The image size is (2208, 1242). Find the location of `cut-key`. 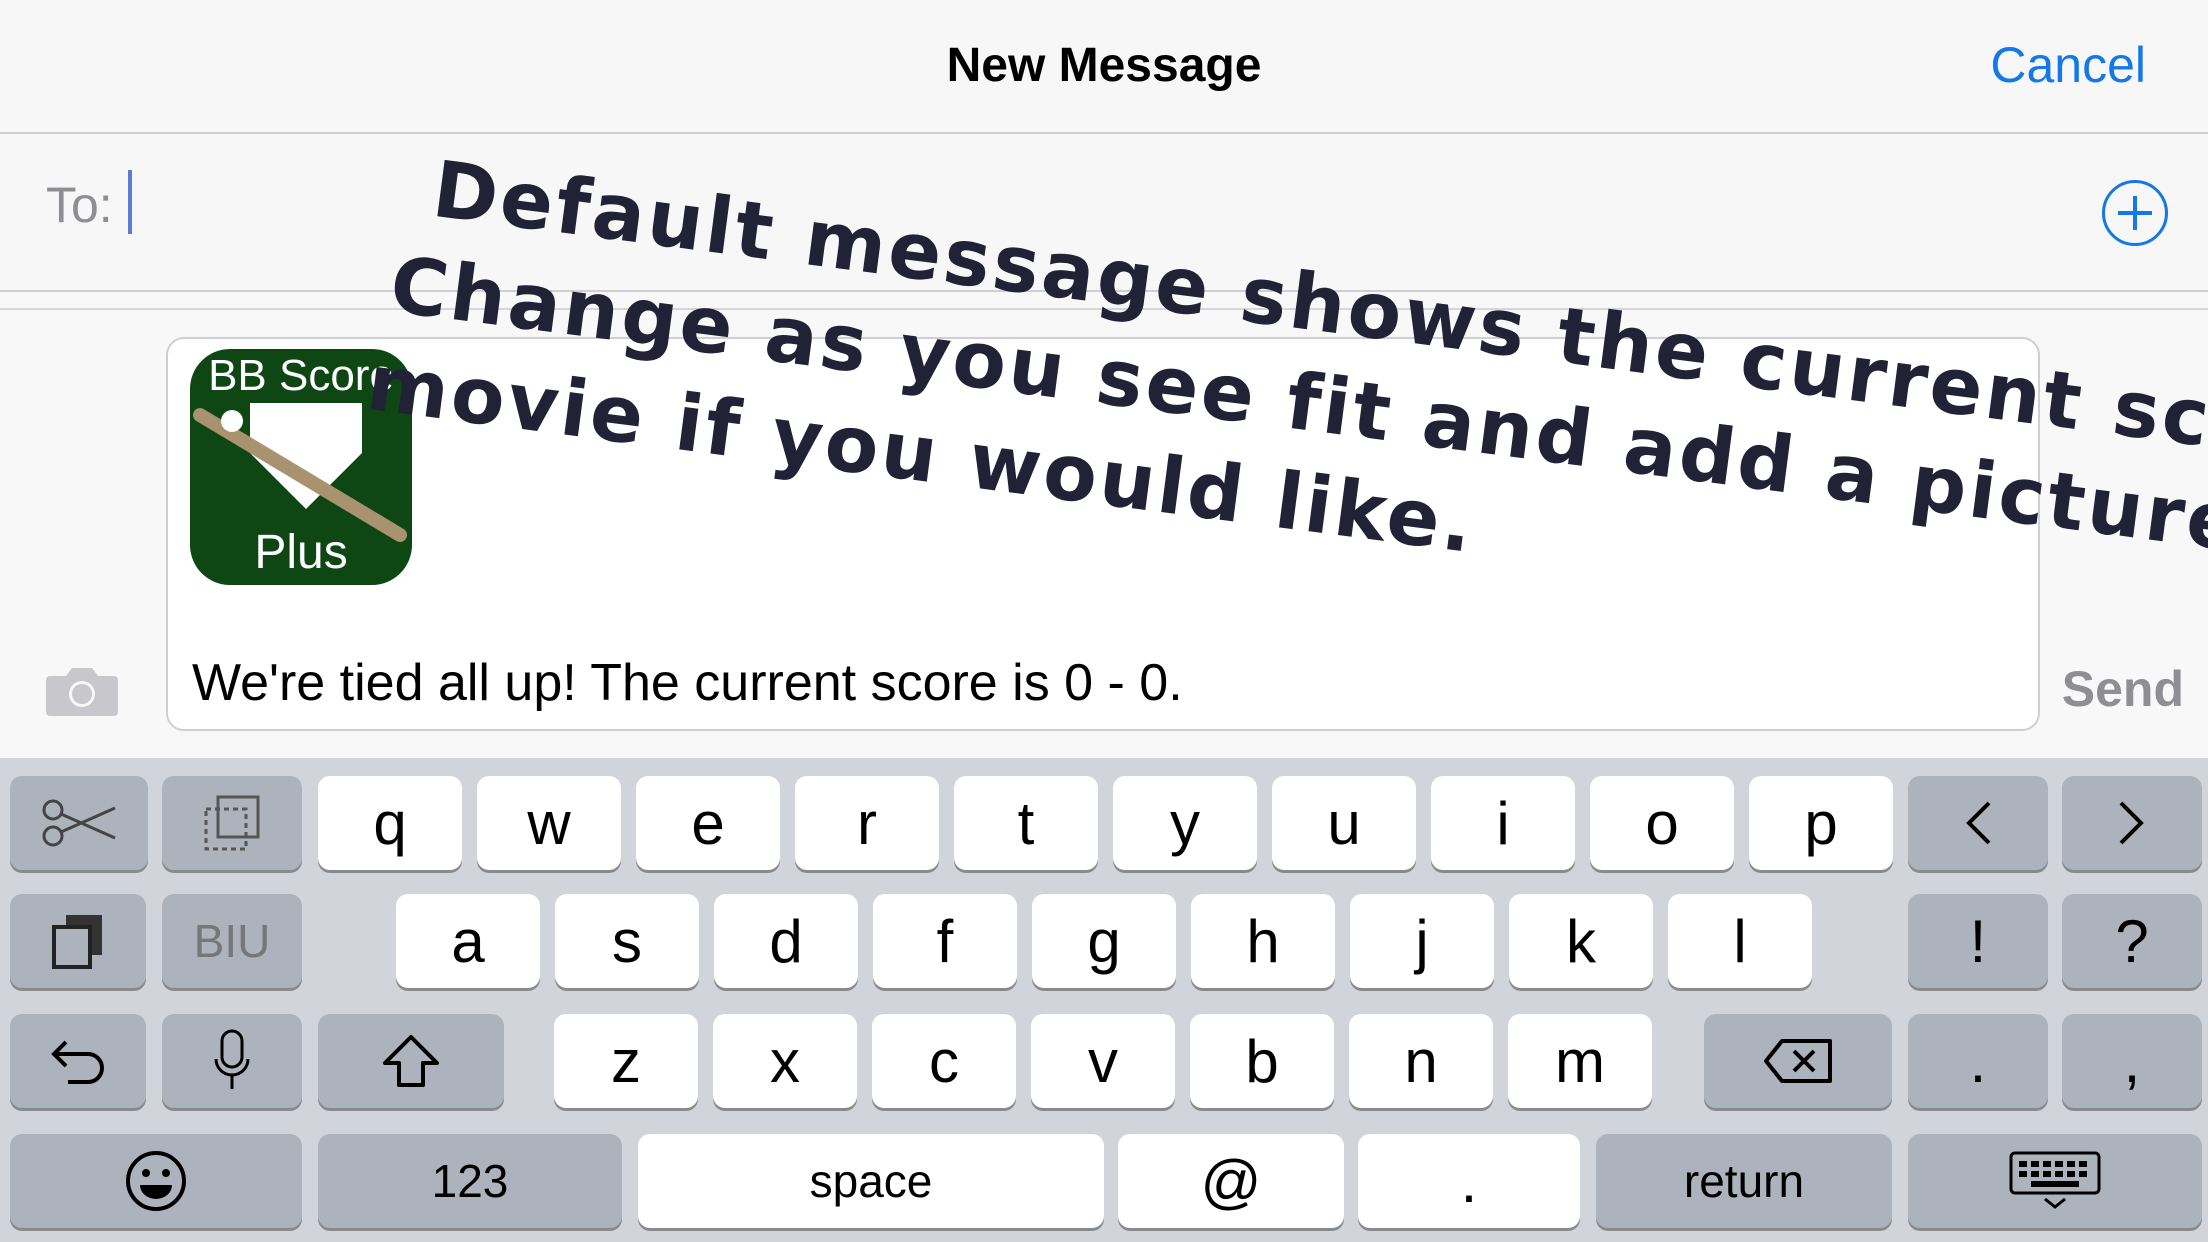

cut-key is located at coordinates (79, 823).